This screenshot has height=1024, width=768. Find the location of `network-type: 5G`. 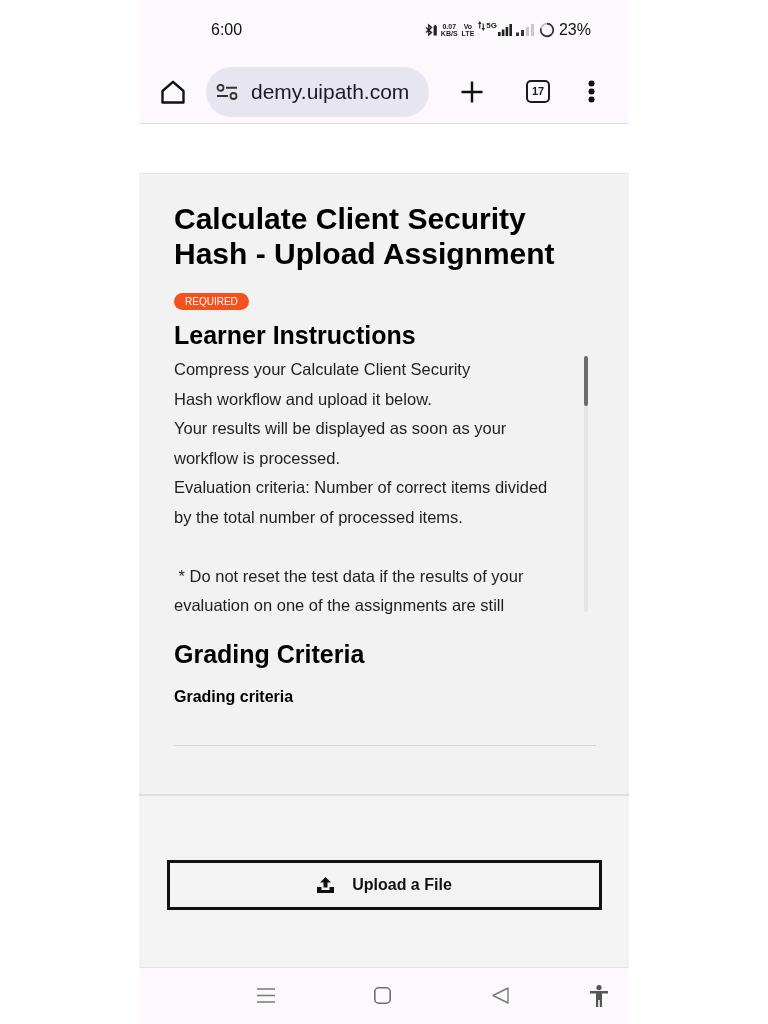

network-type: 5G is located at coordinates (491, 26).